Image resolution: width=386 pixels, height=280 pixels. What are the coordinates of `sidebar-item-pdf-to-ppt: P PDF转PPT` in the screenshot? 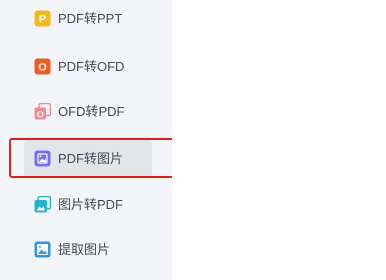 It's located at (86, 19).